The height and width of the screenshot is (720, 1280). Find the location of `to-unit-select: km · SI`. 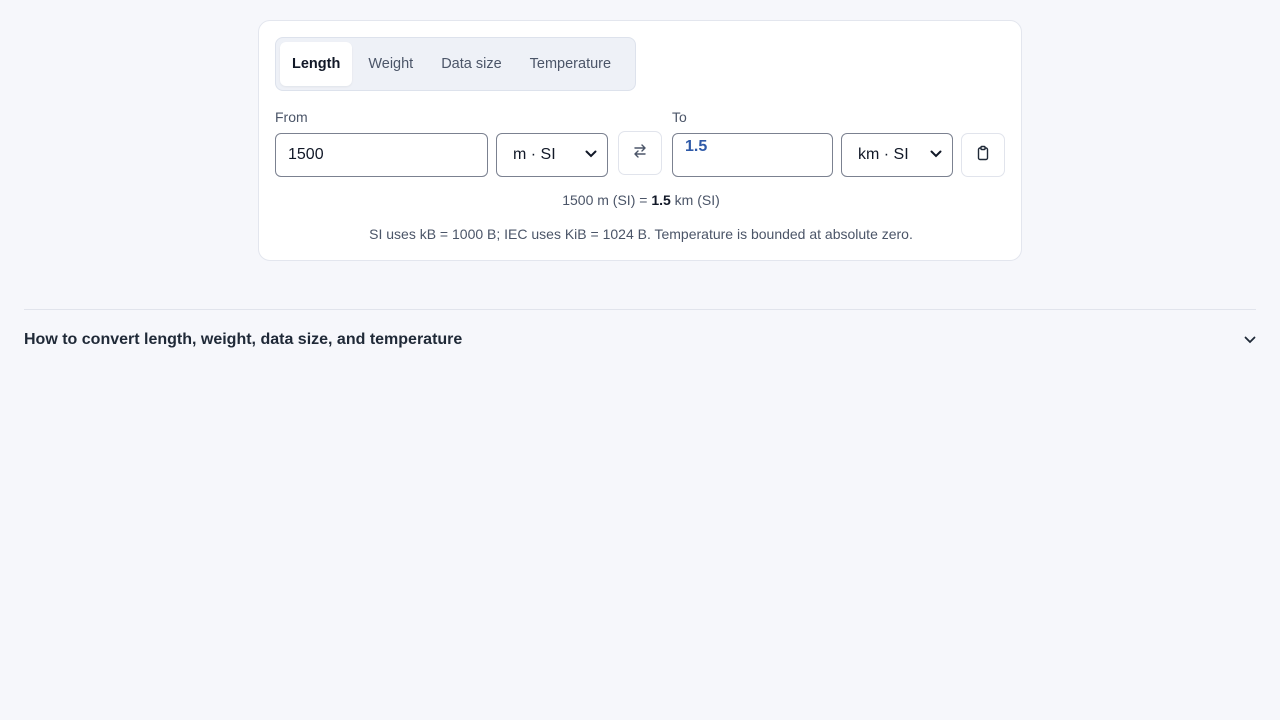

to-unit-select: km · SI is located at coordinates (897, 155).